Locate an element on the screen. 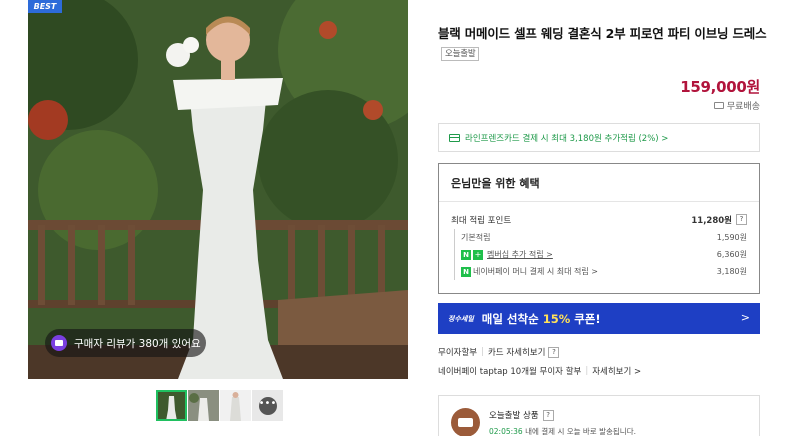  product-title: 블랙 머메이드 셀프 웨딩 결혼식 2부 피로연 파티 이브닝 드레스 is located at coordinates (602, 33).